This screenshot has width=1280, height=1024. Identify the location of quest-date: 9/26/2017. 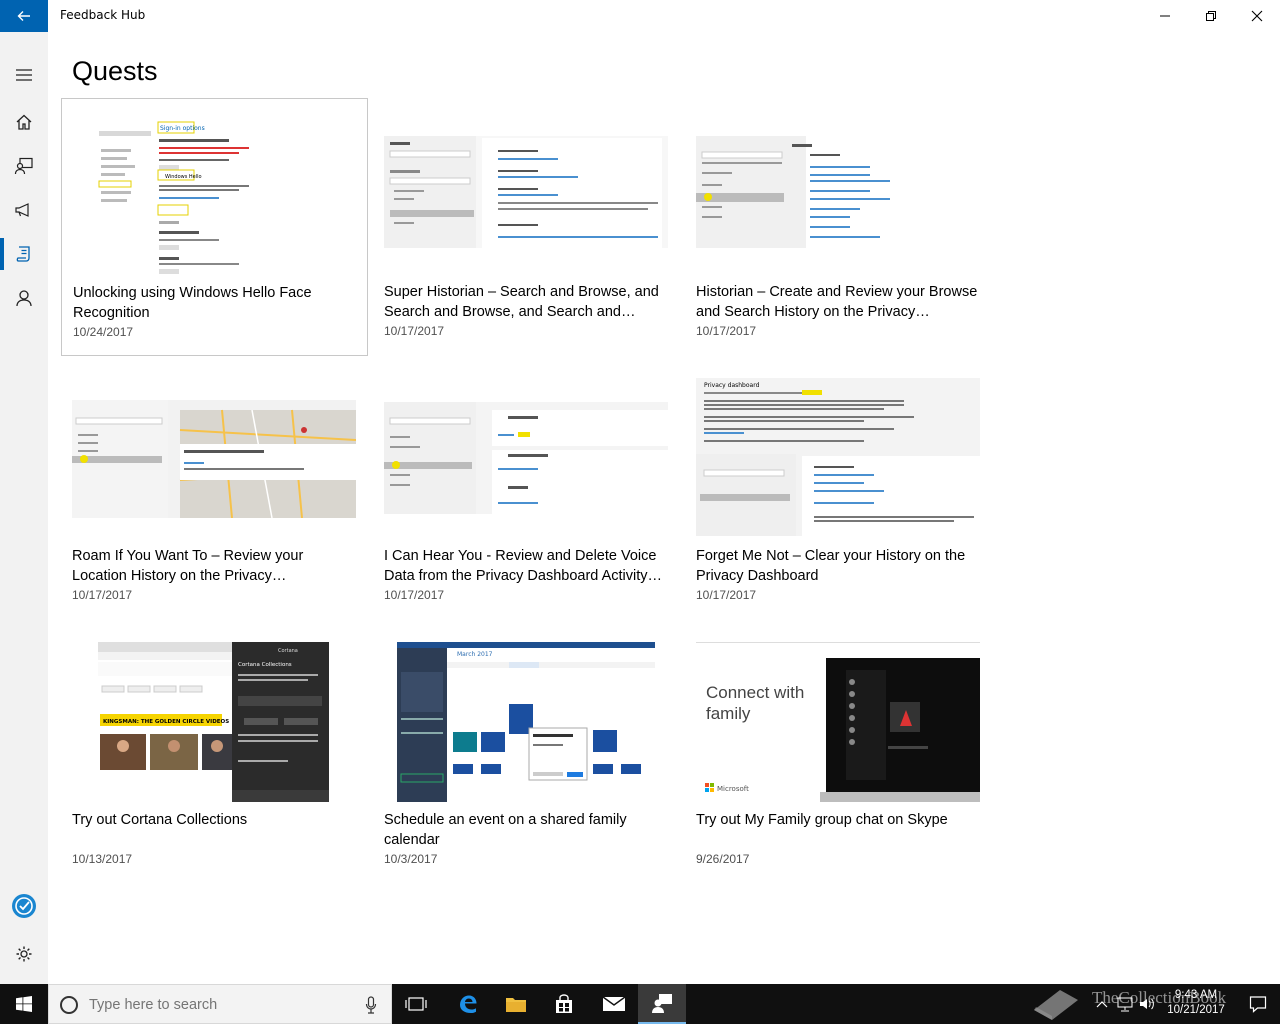
(723, 859).